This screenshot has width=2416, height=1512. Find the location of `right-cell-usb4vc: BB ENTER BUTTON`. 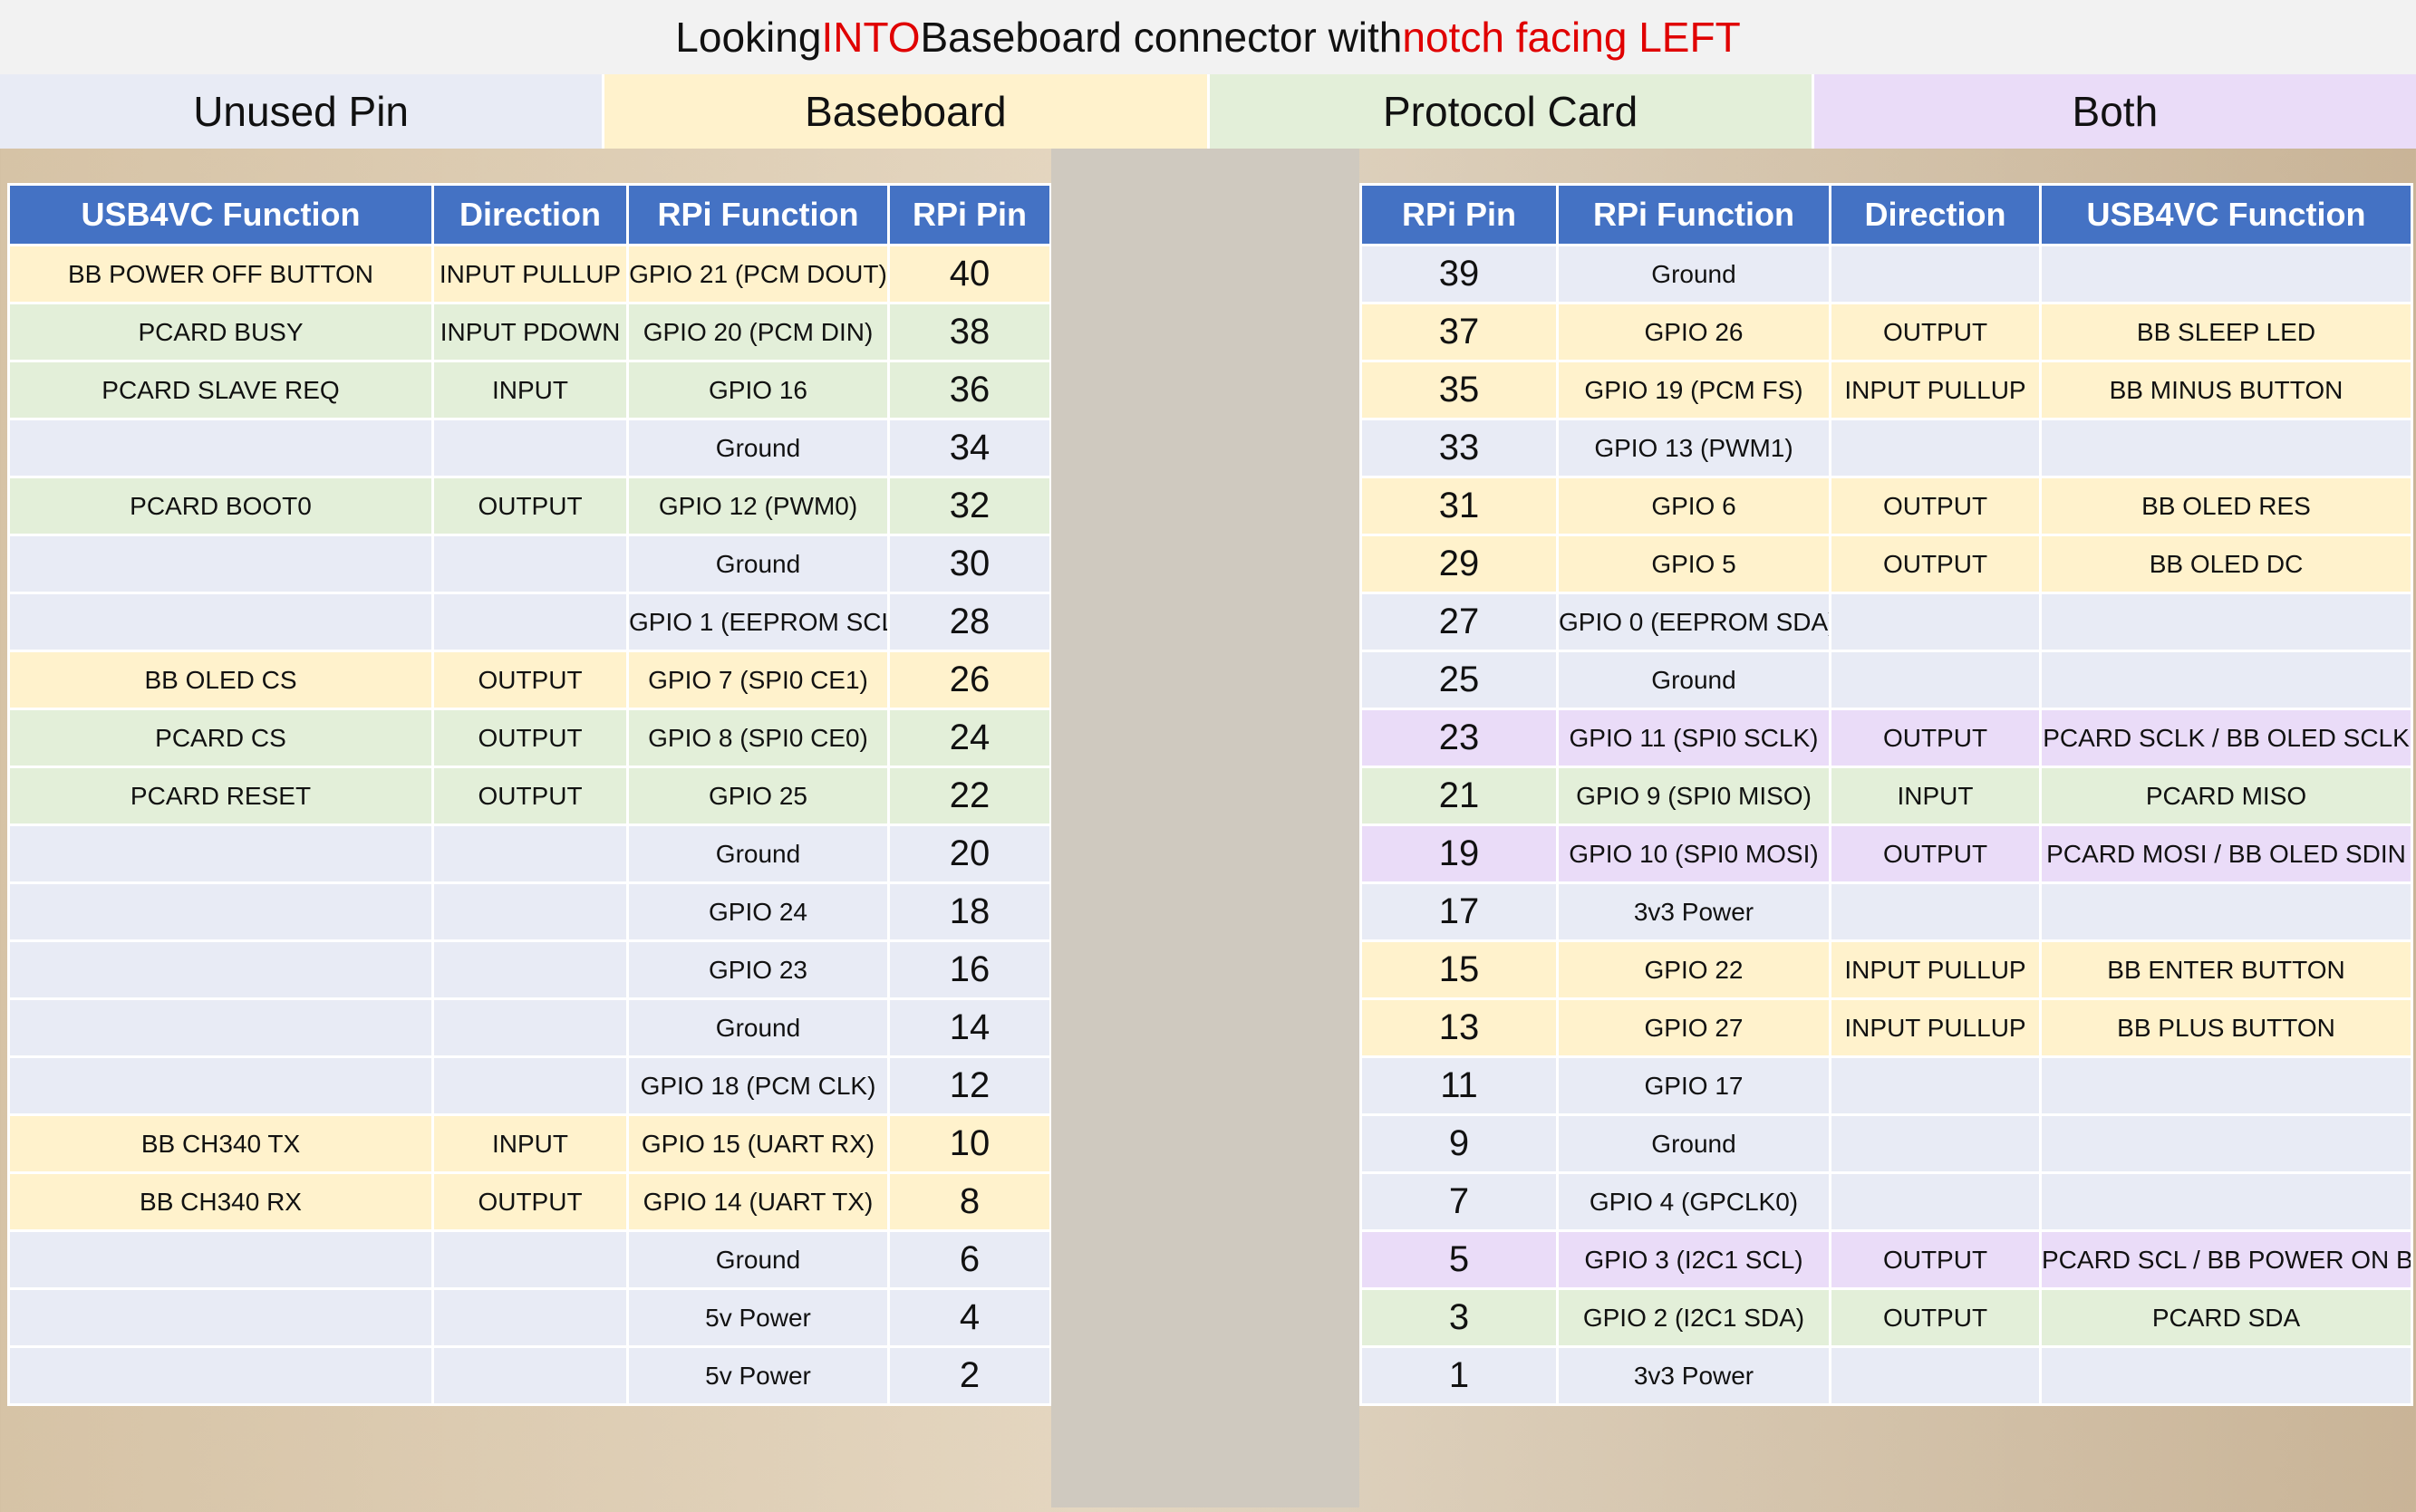

right-cell-usb4vc: BB ENTER BUTTON is located at coordinates (2226, 969).